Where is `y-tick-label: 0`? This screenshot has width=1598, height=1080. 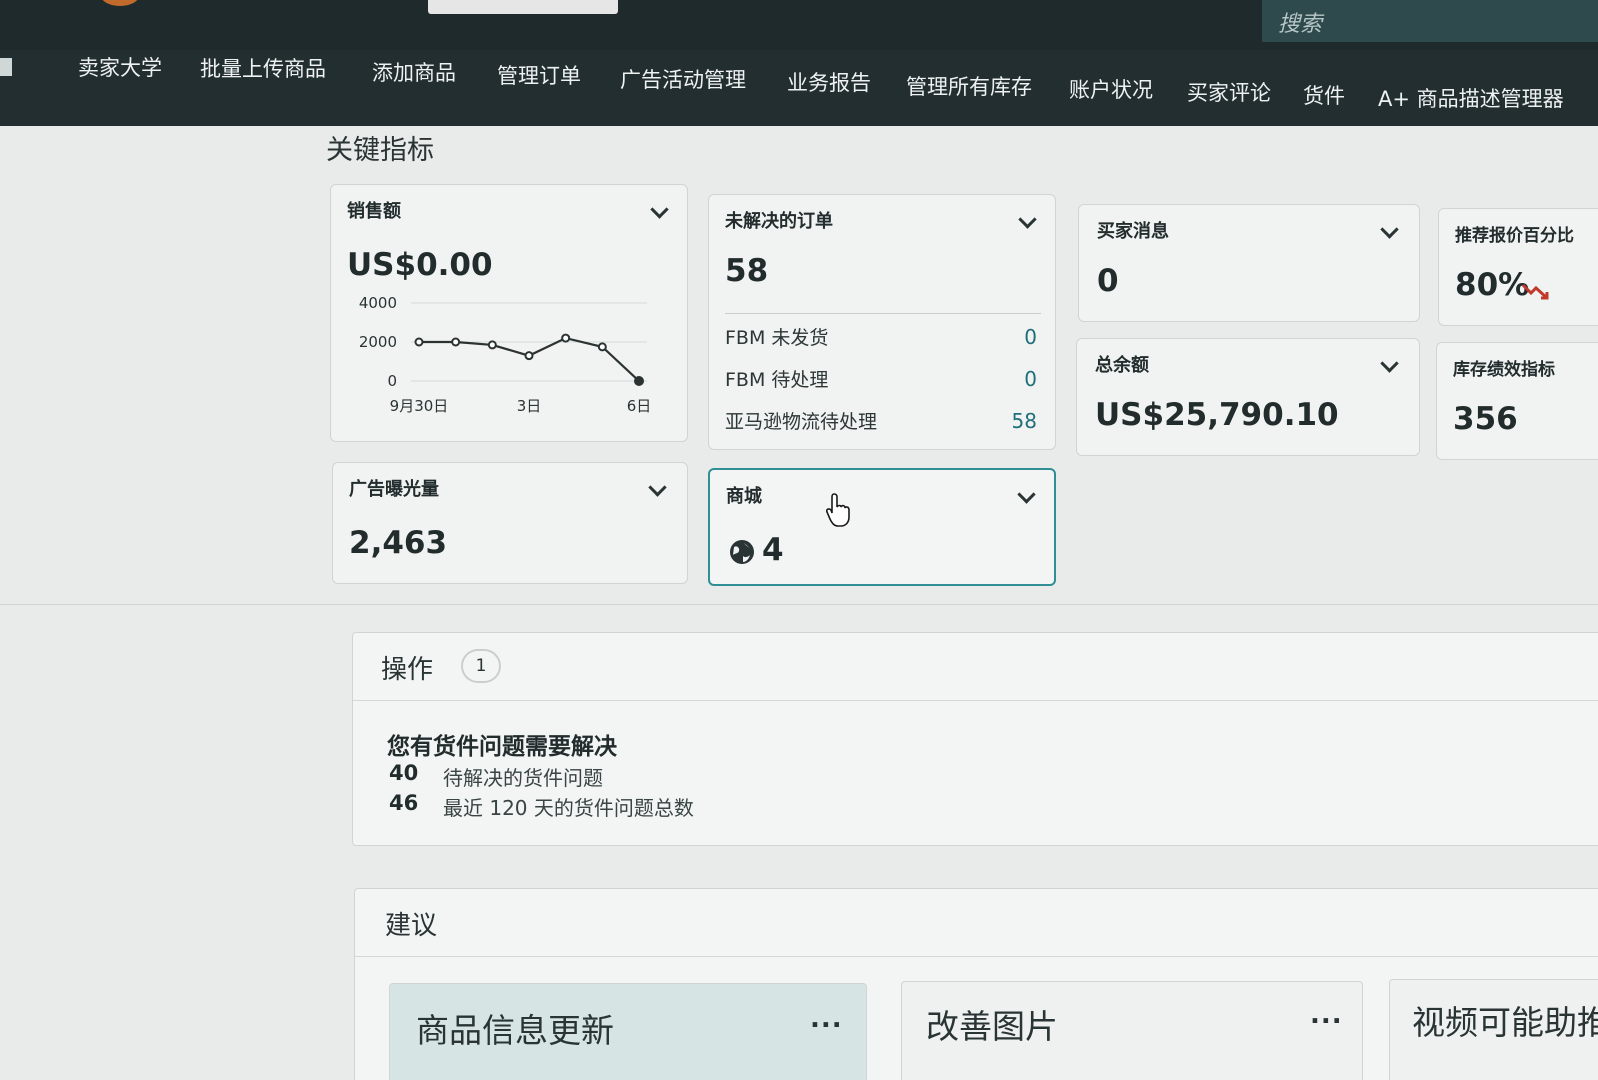 y-tick-label: 0 is located at coordinates (392, 381).